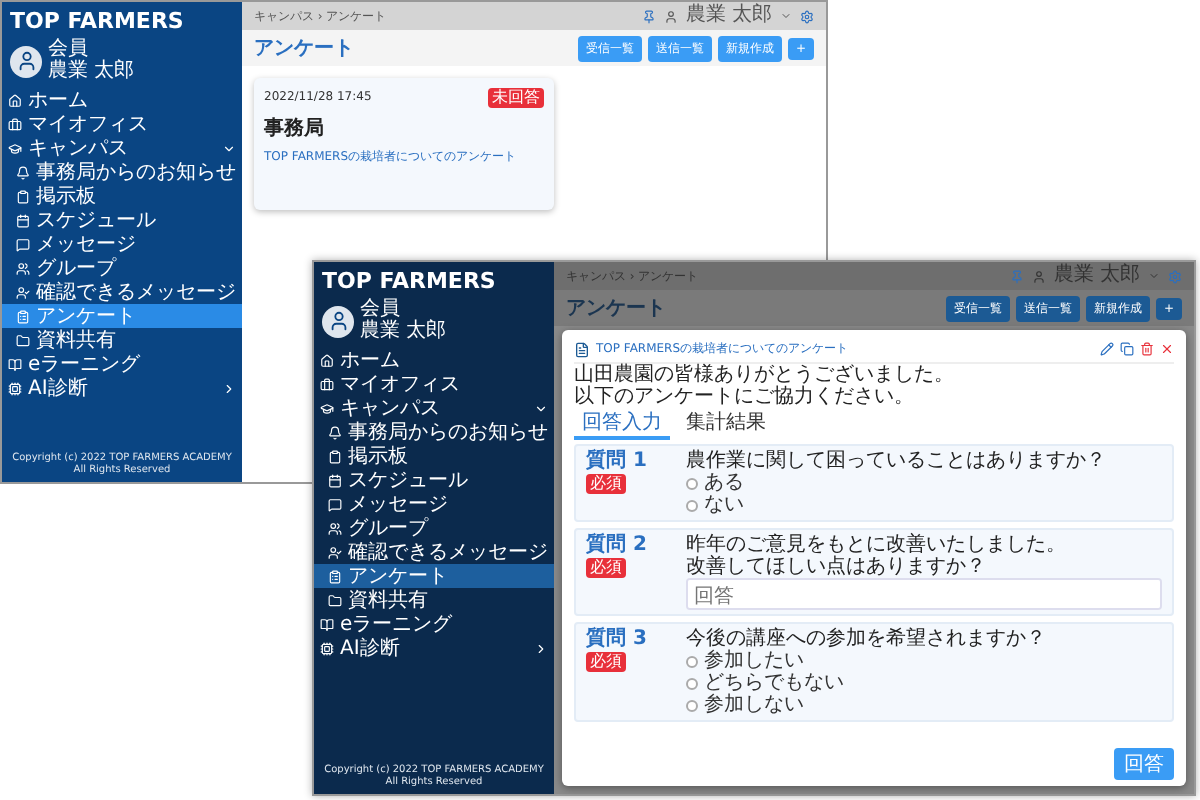 Image resolution: width=1200 pixels, height=800 pixels. Describe the element at coordinates (786, 16) in the screenshot. I see `chevron-down-icon` at that location.